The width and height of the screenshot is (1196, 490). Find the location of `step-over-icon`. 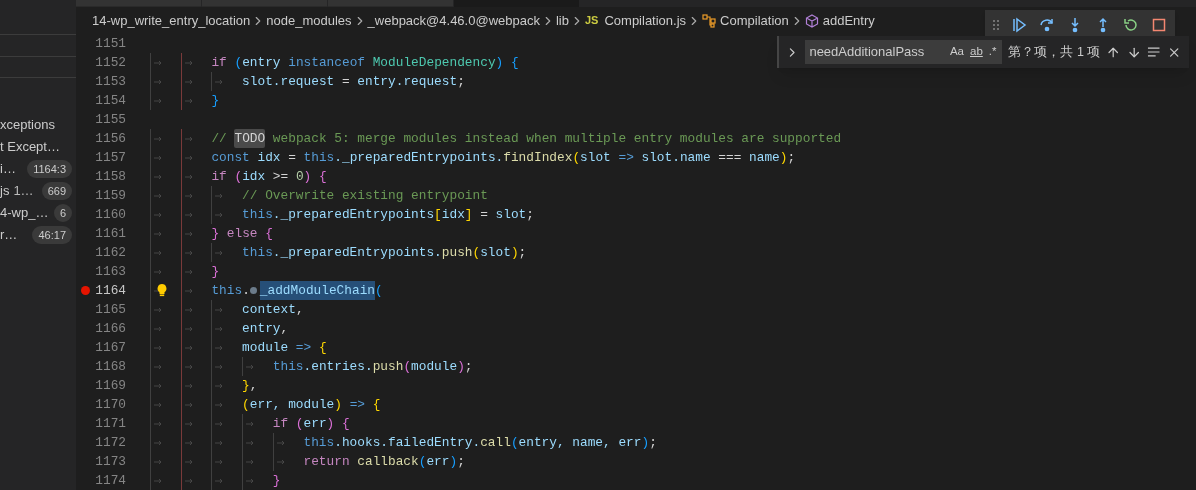

step-over-icon is located at coordinates (1047, 25).